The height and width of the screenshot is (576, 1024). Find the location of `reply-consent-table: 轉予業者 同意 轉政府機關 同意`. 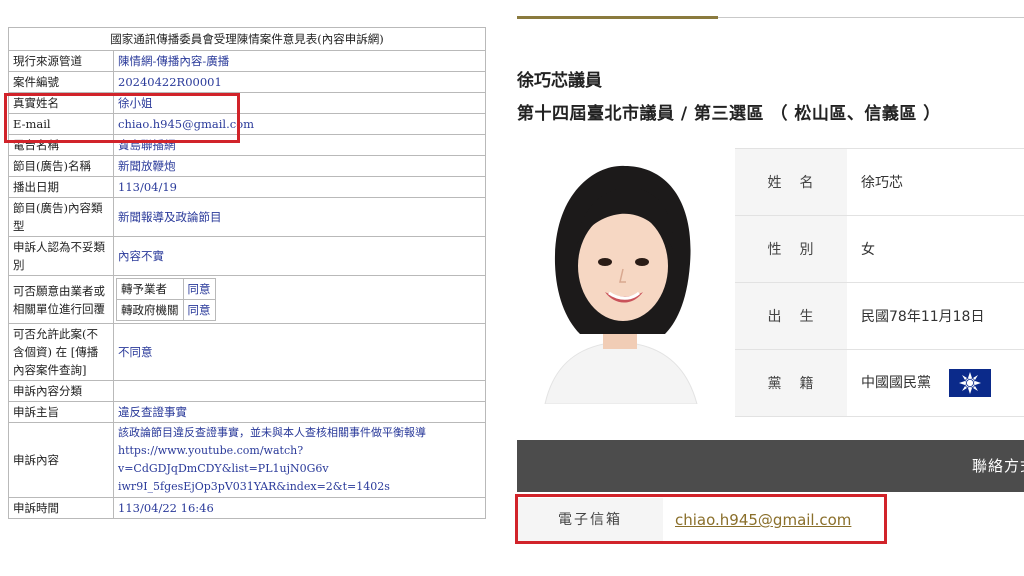

reply-consent-table: 轉予業者 同意 轉政府機關 同意 is located at coordinates (166, 299).